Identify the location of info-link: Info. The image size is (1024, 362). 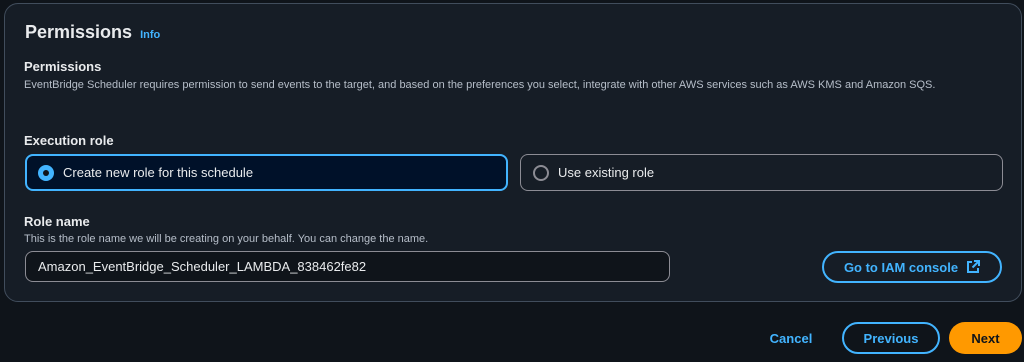
(150, 35).